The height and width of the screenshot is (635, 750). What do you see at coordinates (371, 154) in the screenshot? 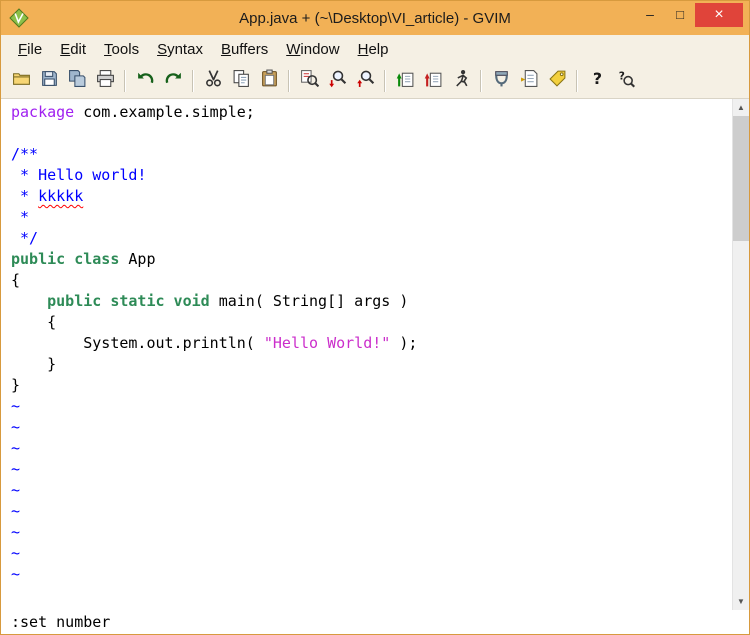
I see `code-line: /**` at bounding box center [371, 154].